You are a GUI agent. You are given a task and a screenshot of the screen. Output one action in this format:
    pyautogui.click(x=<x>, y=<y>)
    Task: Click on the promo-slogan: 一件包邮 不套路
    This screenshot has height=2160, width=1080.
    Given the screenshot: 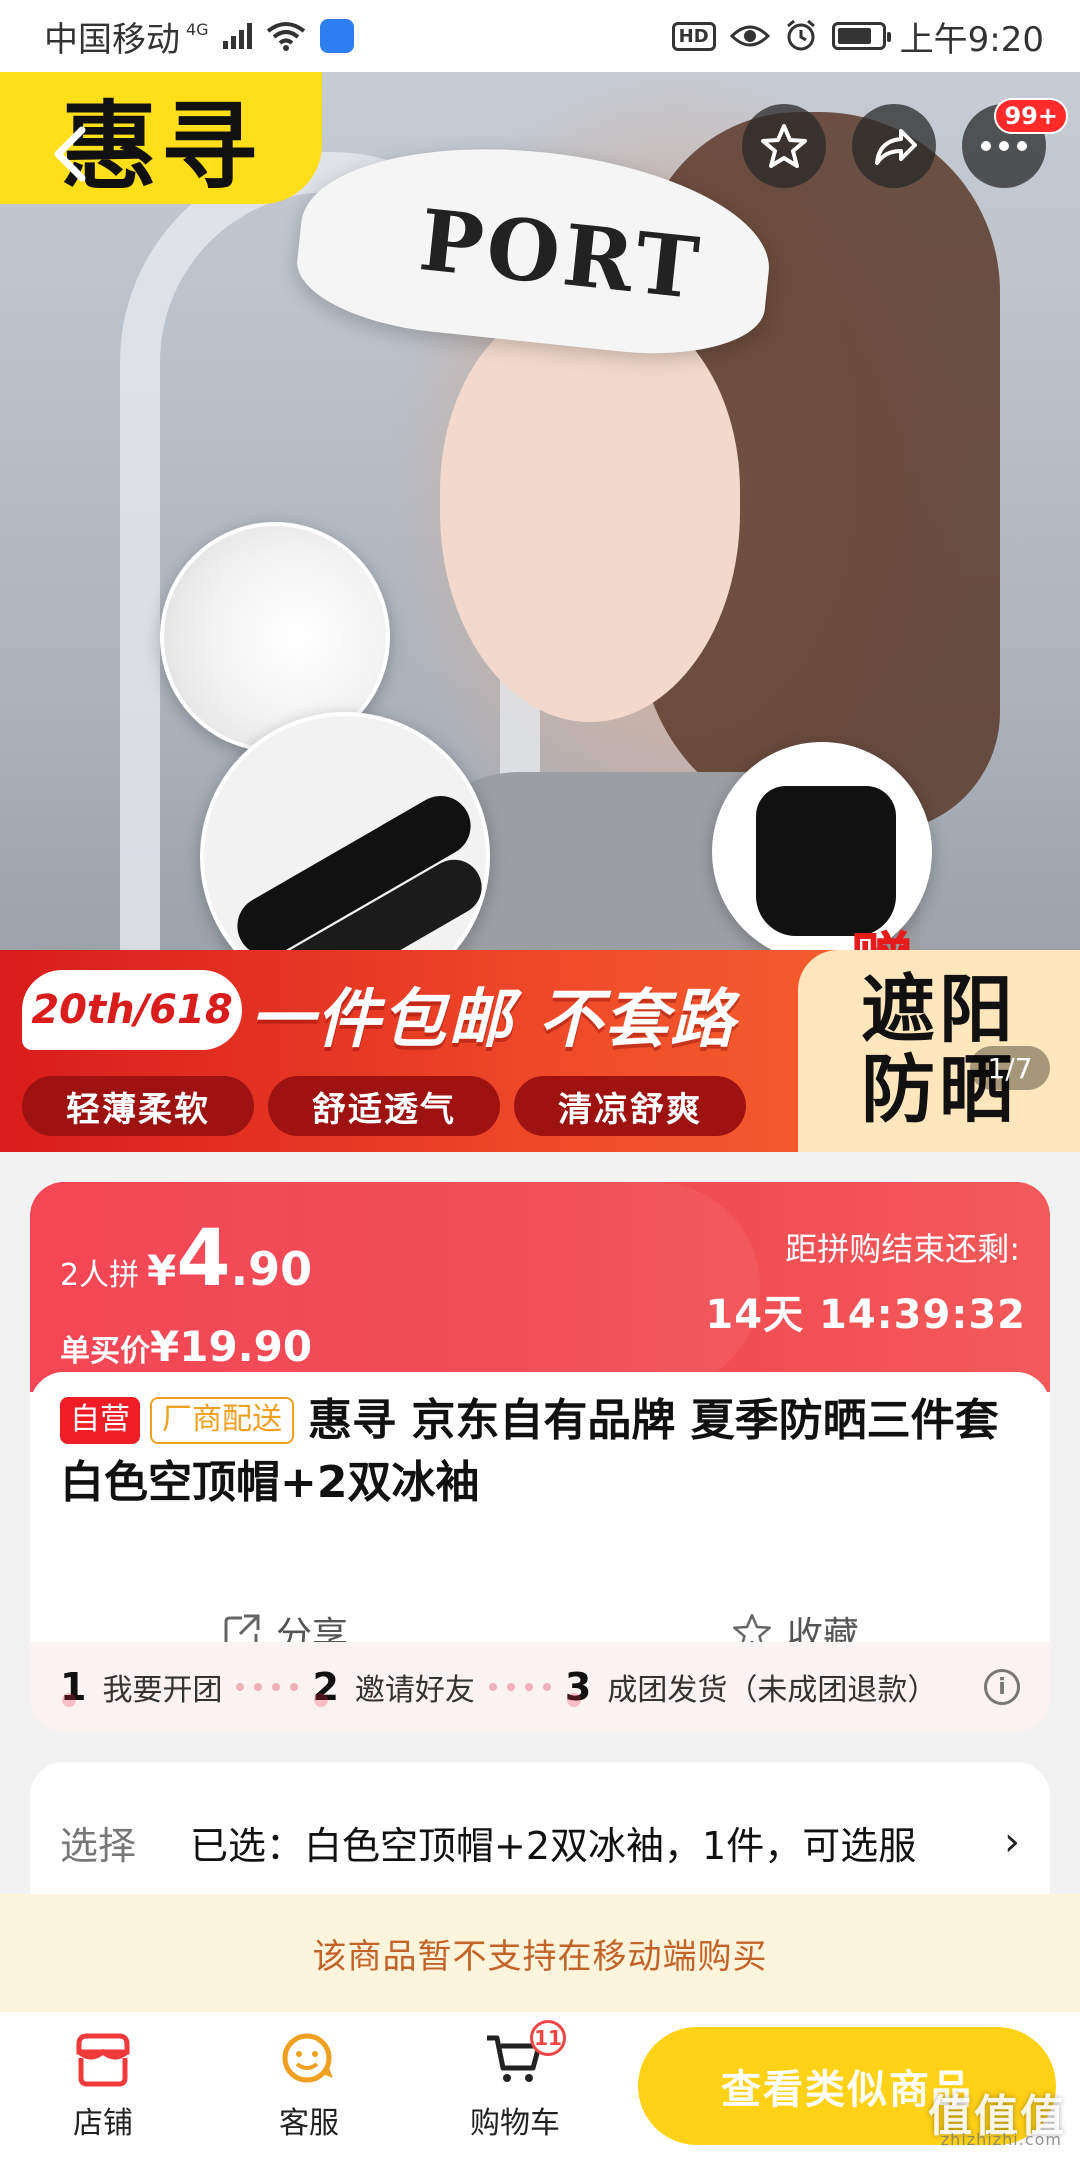 What is the action you would take?
    pyautogui.click(x=493, y=1020)
    